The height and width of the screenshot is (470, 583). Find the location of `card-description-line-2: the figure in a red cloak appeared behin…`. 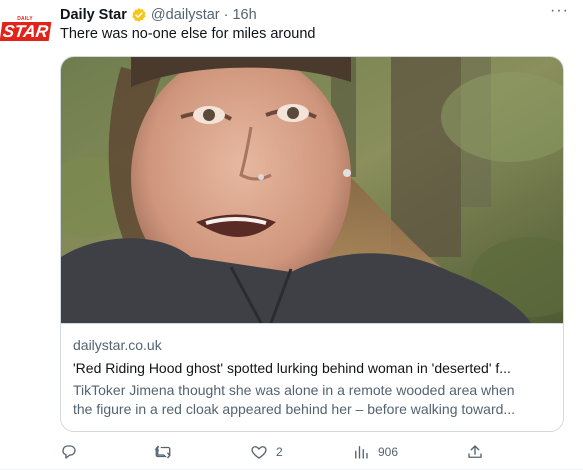

card-description-line-2: the figure in a red cloak appeared behin… is located at coordinates (294, 409).